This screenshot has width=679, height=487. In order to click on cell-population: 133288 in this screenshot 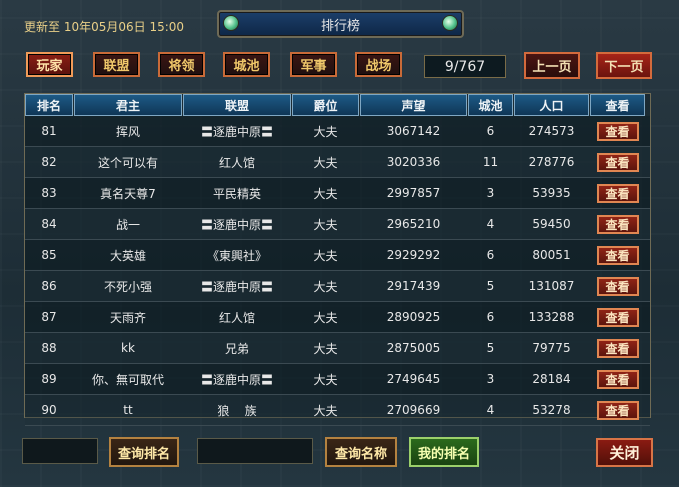, I will do `click(551, 317)`.